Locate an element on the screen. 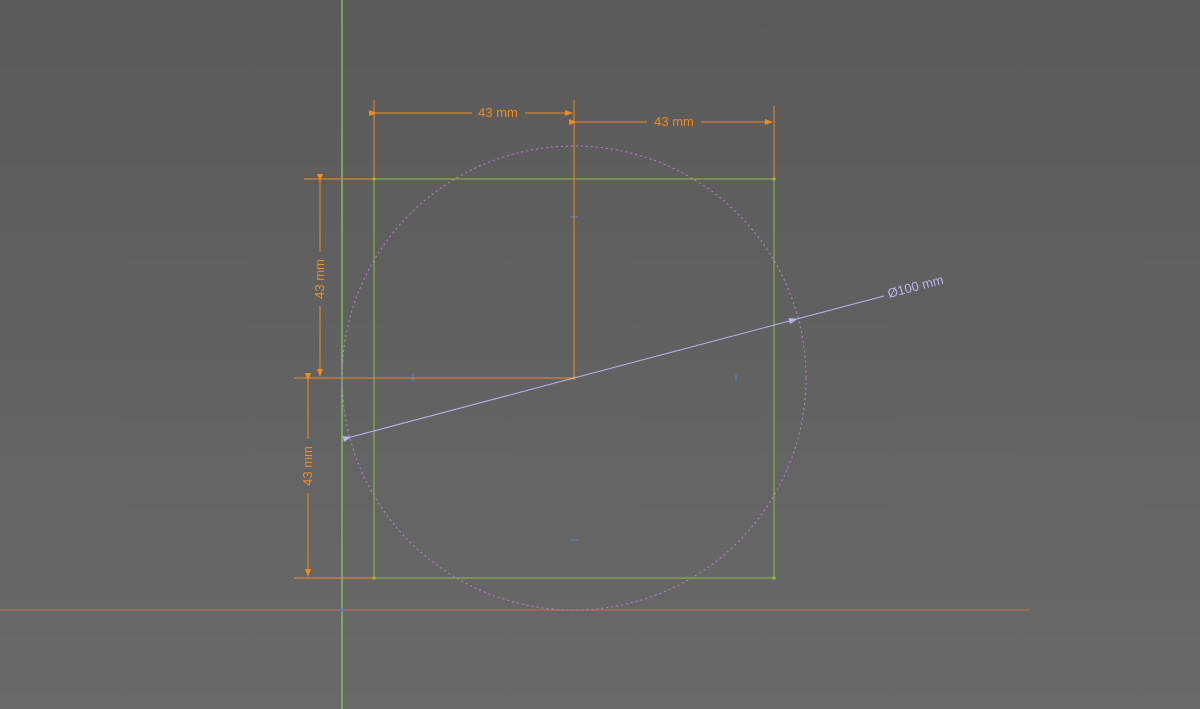 This screenshot has width=1200, height=709. dim-leader-diameter is located at coordinates (840, 307).